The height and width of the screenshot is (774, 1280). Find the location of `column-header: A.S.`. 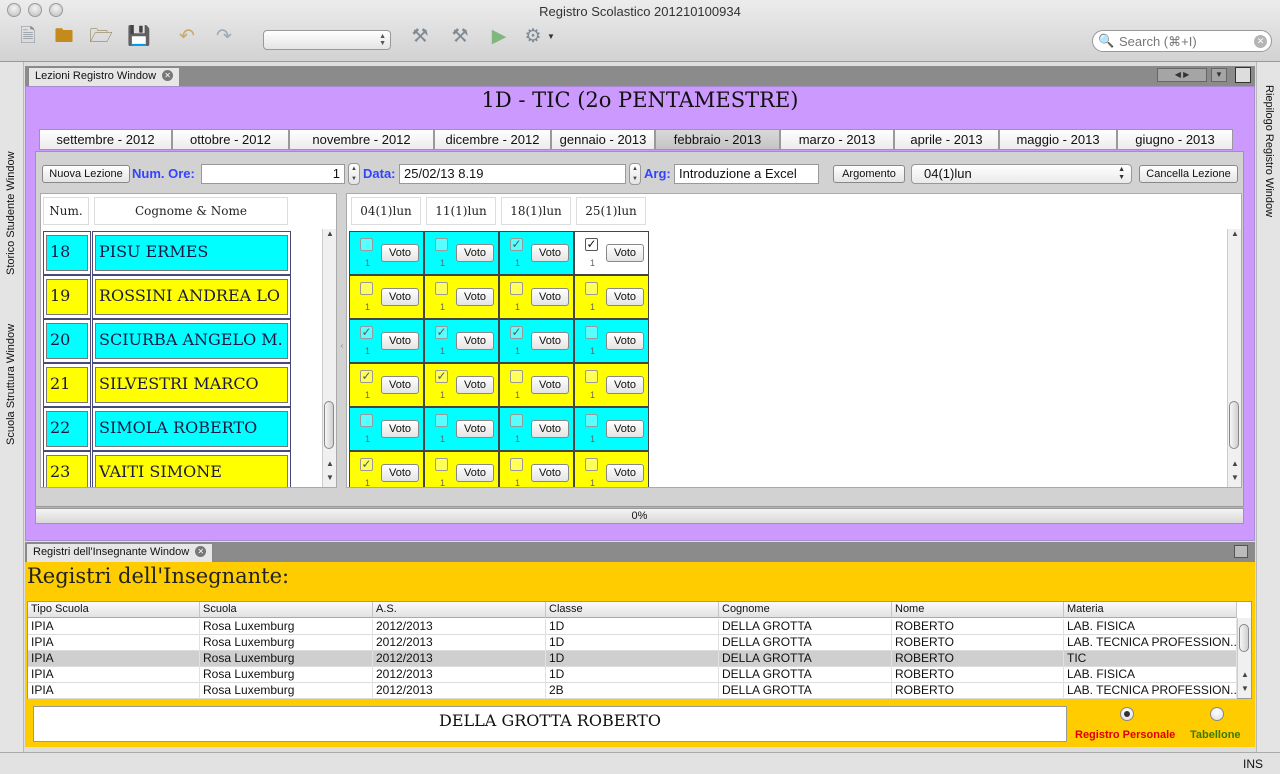

column-header: A.S. is located at coordinates (459, 610).